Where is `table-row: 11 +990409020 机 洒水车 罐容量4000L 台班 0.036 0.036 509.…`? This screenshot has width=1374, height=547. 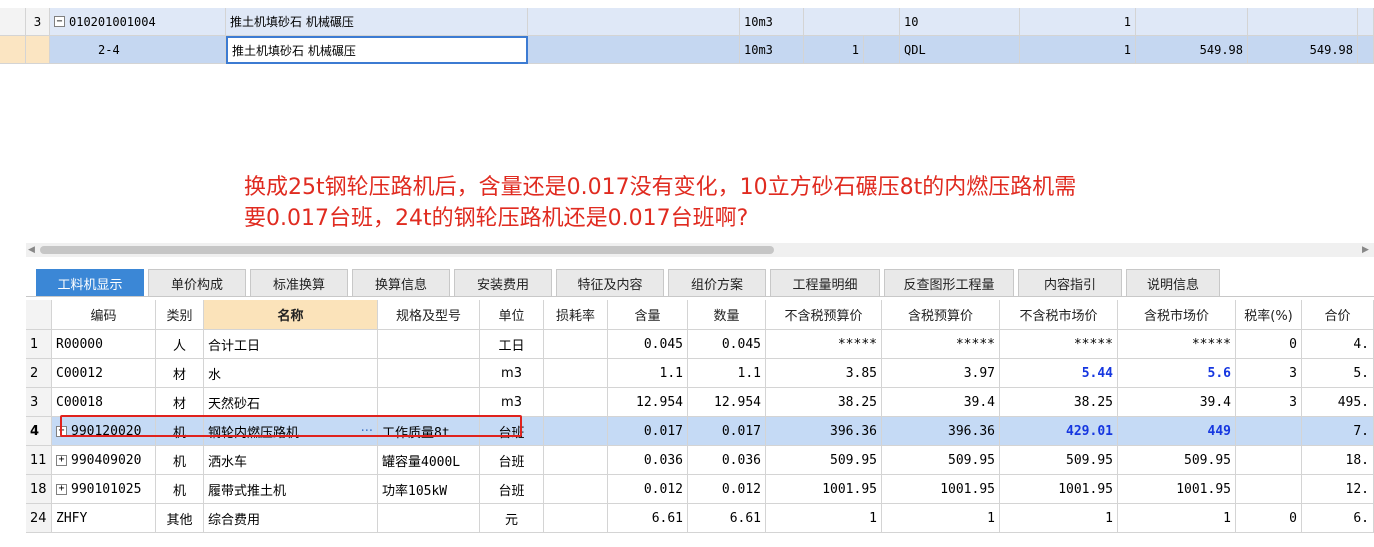 table-row: 11 +990409020 机 洒水车 罐容量4000L 台班 0.036 0.036 509.… is located at coordinates (700, 460).